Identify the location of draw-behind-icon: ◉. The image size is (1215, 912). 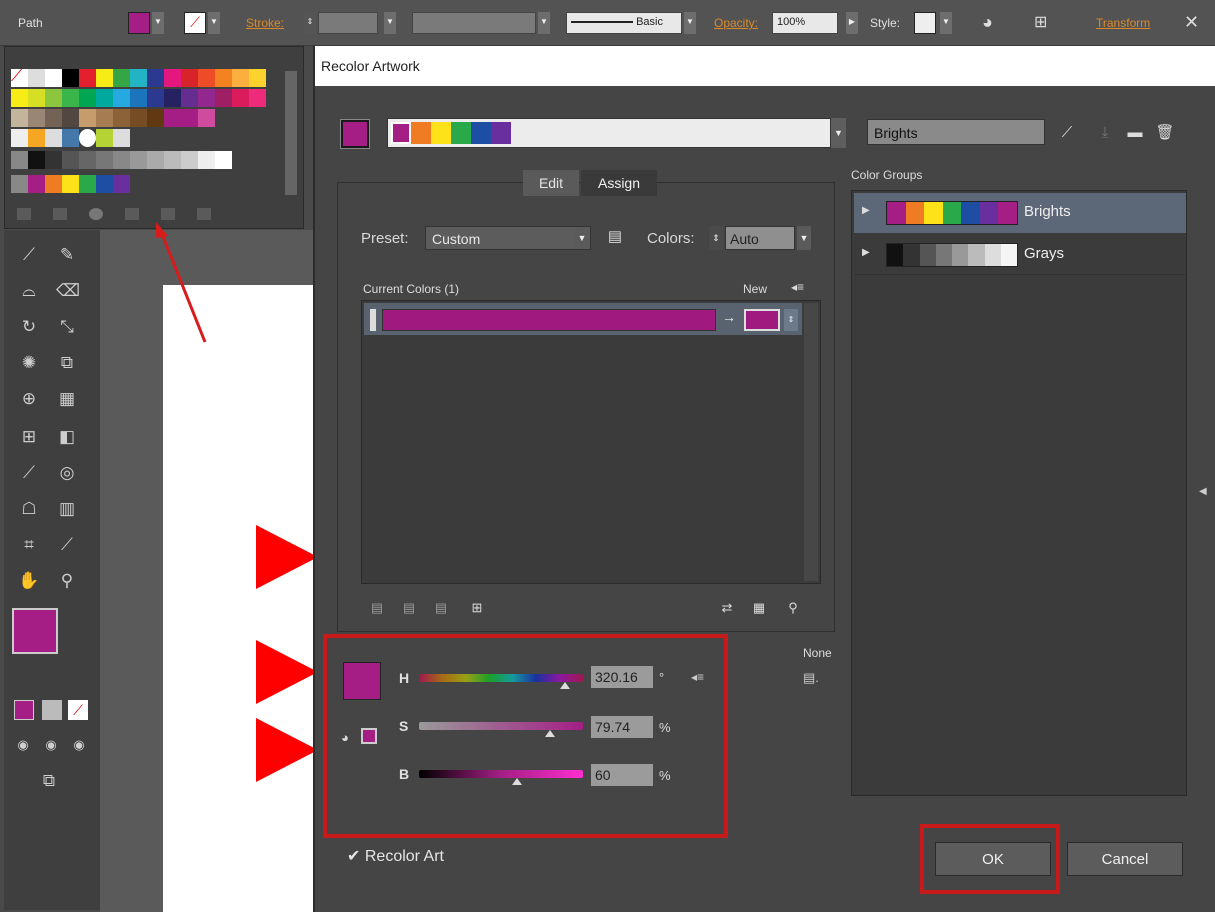
(51, 745).